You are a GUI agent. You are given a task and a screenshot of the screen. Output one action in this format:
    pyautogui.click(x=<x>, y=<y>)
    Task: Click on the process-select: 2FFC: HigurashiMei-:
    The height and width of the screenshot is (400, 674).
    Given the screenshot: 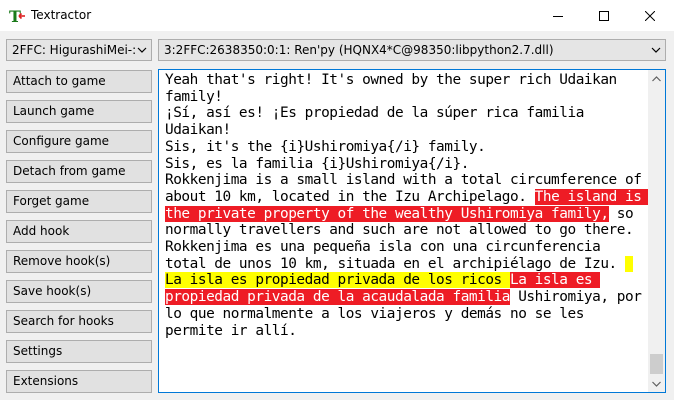 What is the action you would take?
    pyautogui.click(x=79, y=50)
    